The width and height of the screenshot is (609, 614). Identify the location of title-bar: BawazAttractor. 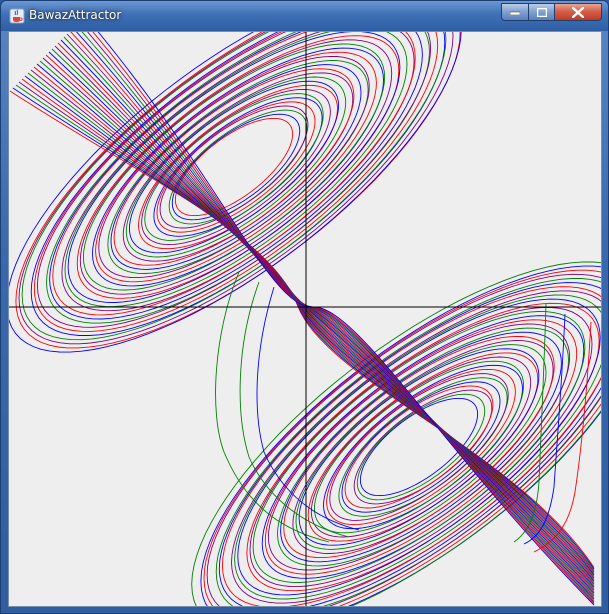
(304, 16).